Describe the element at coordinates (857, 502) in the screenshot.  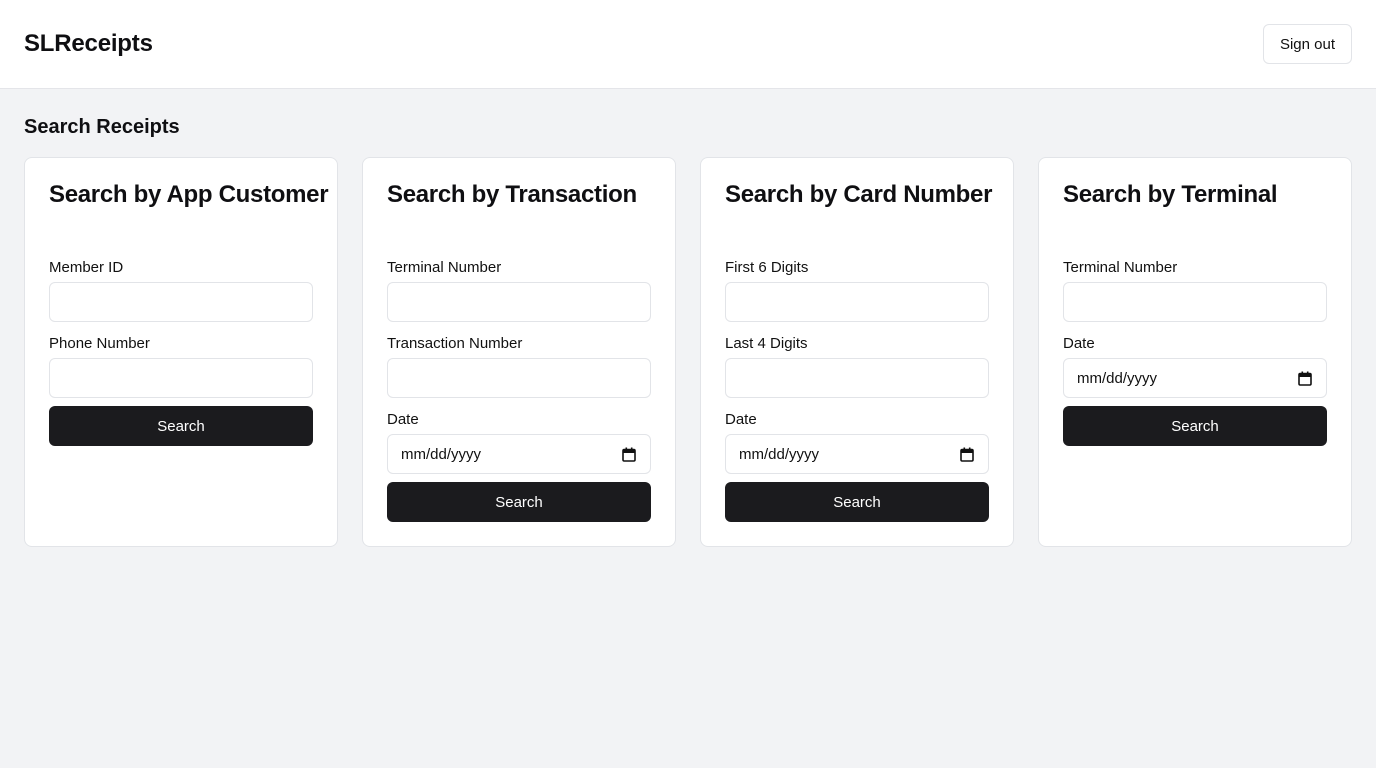
I see `search-card-number-button: Search` at that location.